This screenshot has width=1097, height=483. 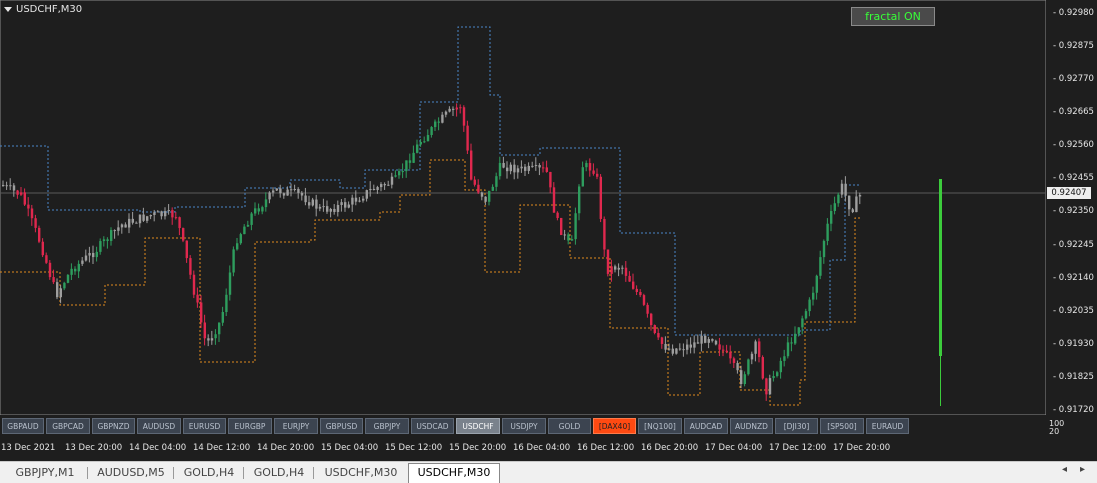 I want to click on time-label: 14 Dec 04:00, so click(x=158, y=448).